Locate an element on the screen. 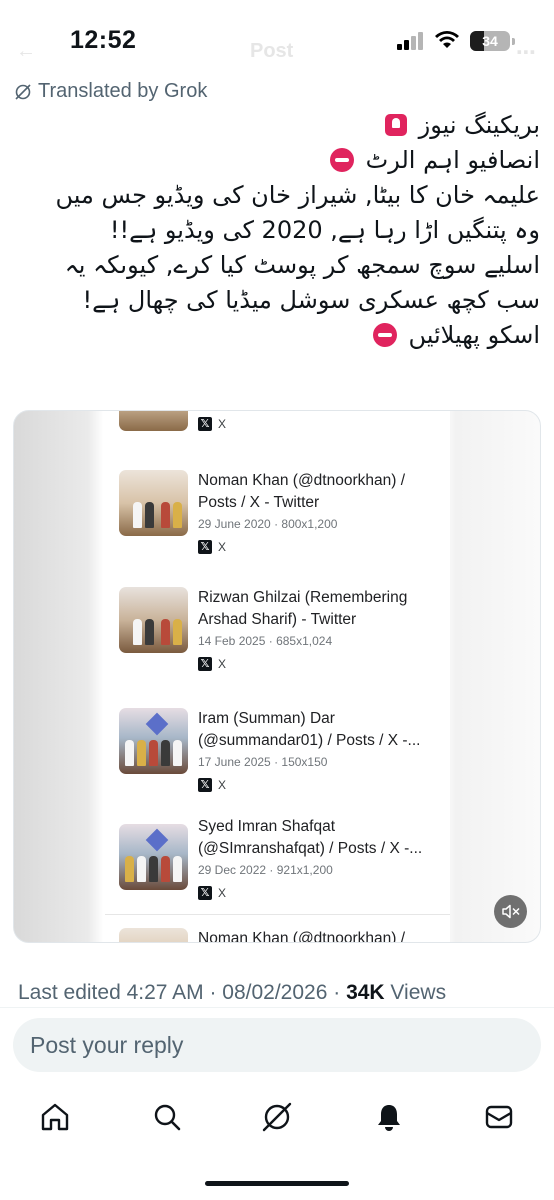  mute-button is located at coordinates (510, 911).